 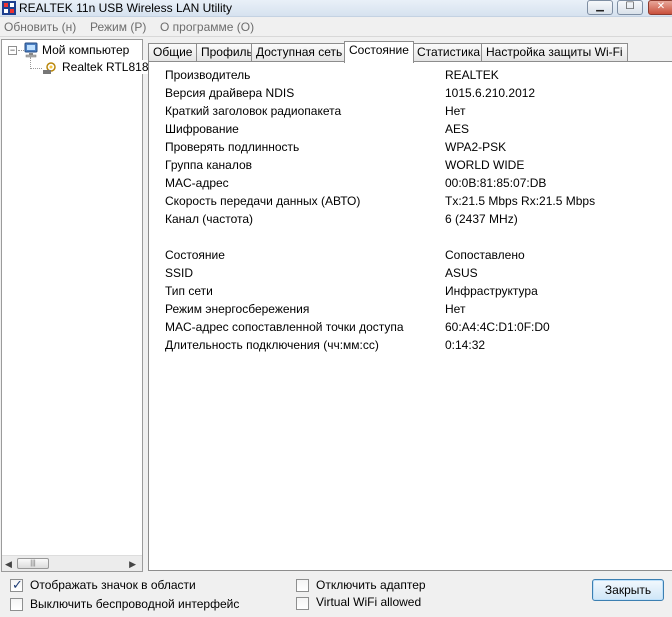 What do you see at coordinates (209, 219) in the screenshot?
I see `status-label: Канал (частота)` at bounding box center [209, 219].